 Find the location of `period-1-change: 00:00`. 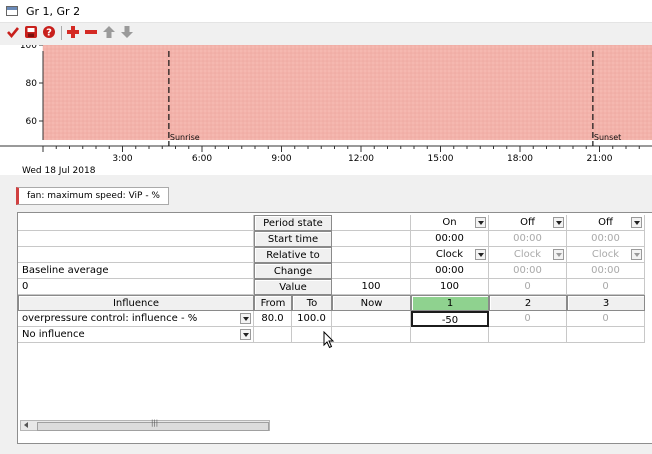

period-1-change: 00:00 is located at coordinates (450, 271).